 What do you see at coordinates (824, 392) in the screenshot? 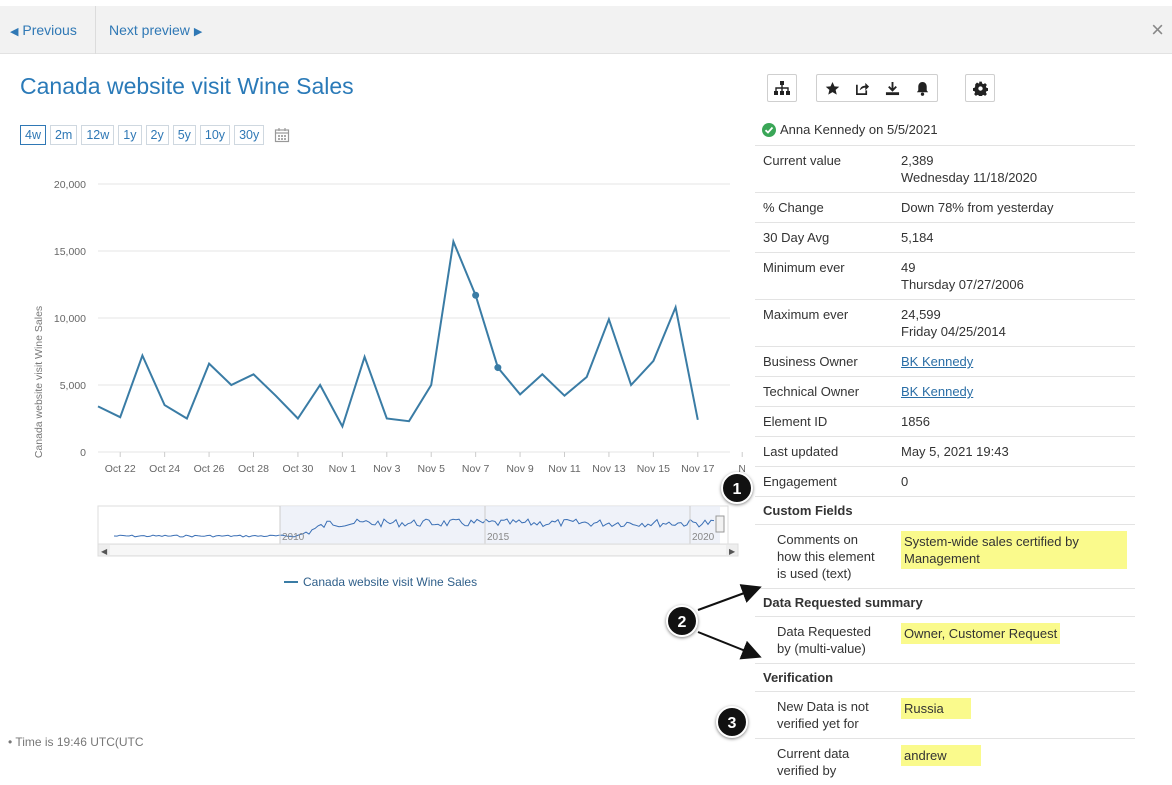
I see `info-label: Technical Owner` at bounding box center [824, 392].